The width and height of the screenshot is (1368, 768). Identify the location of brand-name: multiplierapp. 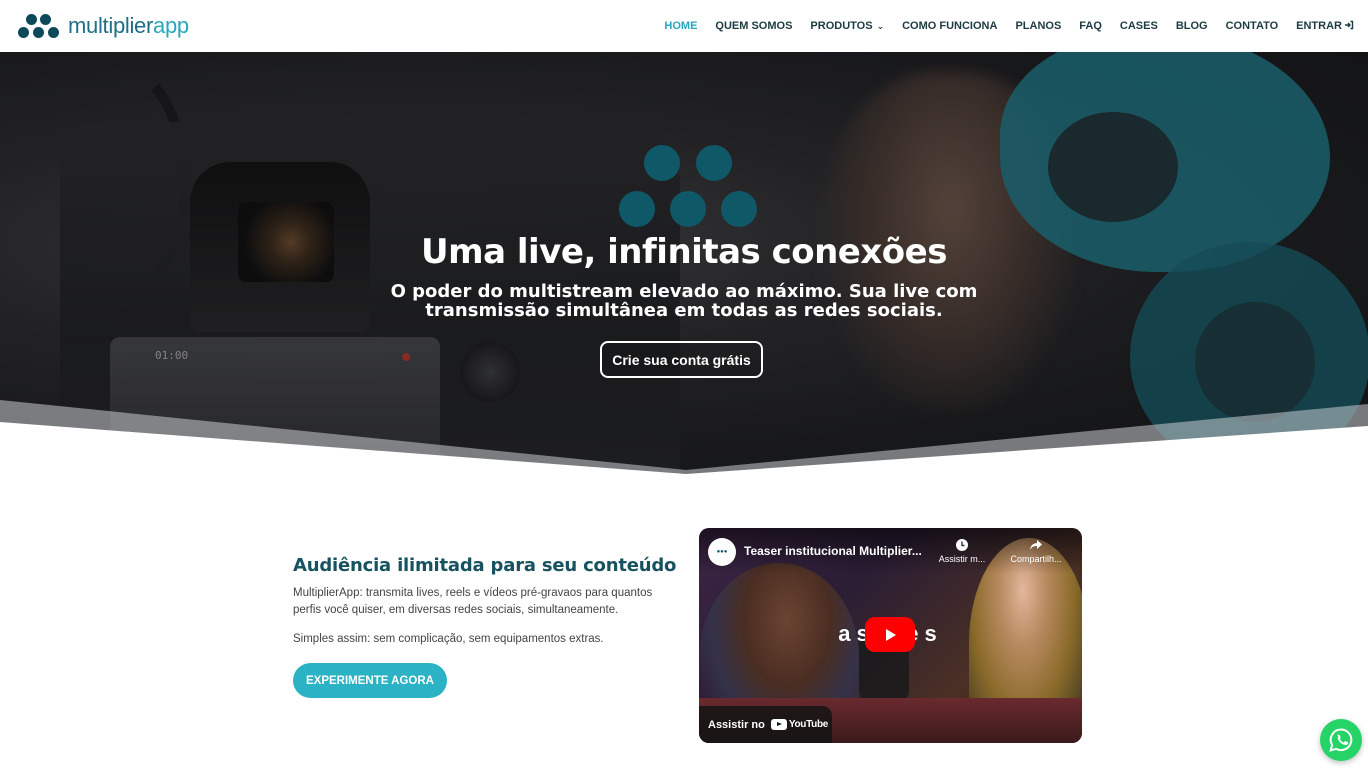
(128, 25).